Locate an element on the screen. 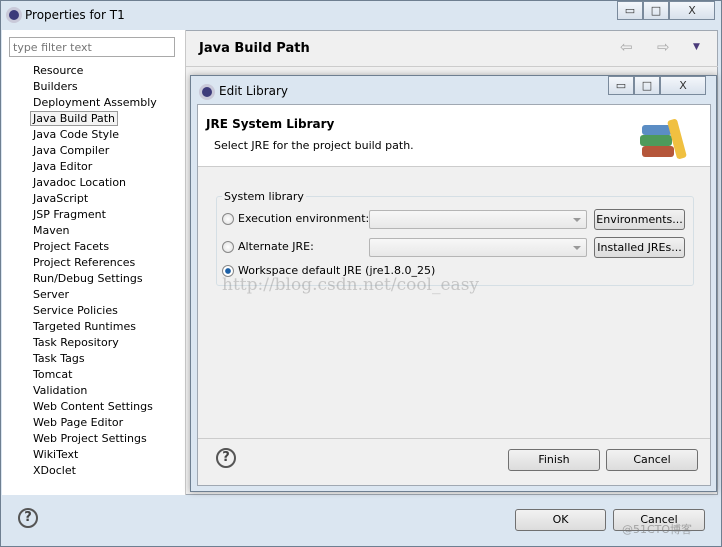 This screenshot has width=722, height=547. tree-item-label: Web Content Settings is located at coordinates (93, 406).